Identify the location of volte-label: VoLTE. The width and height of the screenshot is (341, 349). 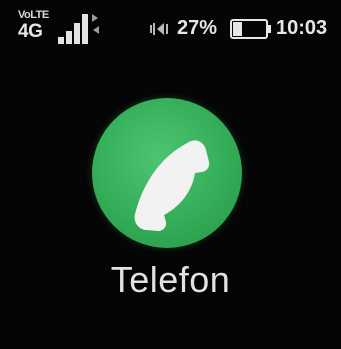
(33, 15).